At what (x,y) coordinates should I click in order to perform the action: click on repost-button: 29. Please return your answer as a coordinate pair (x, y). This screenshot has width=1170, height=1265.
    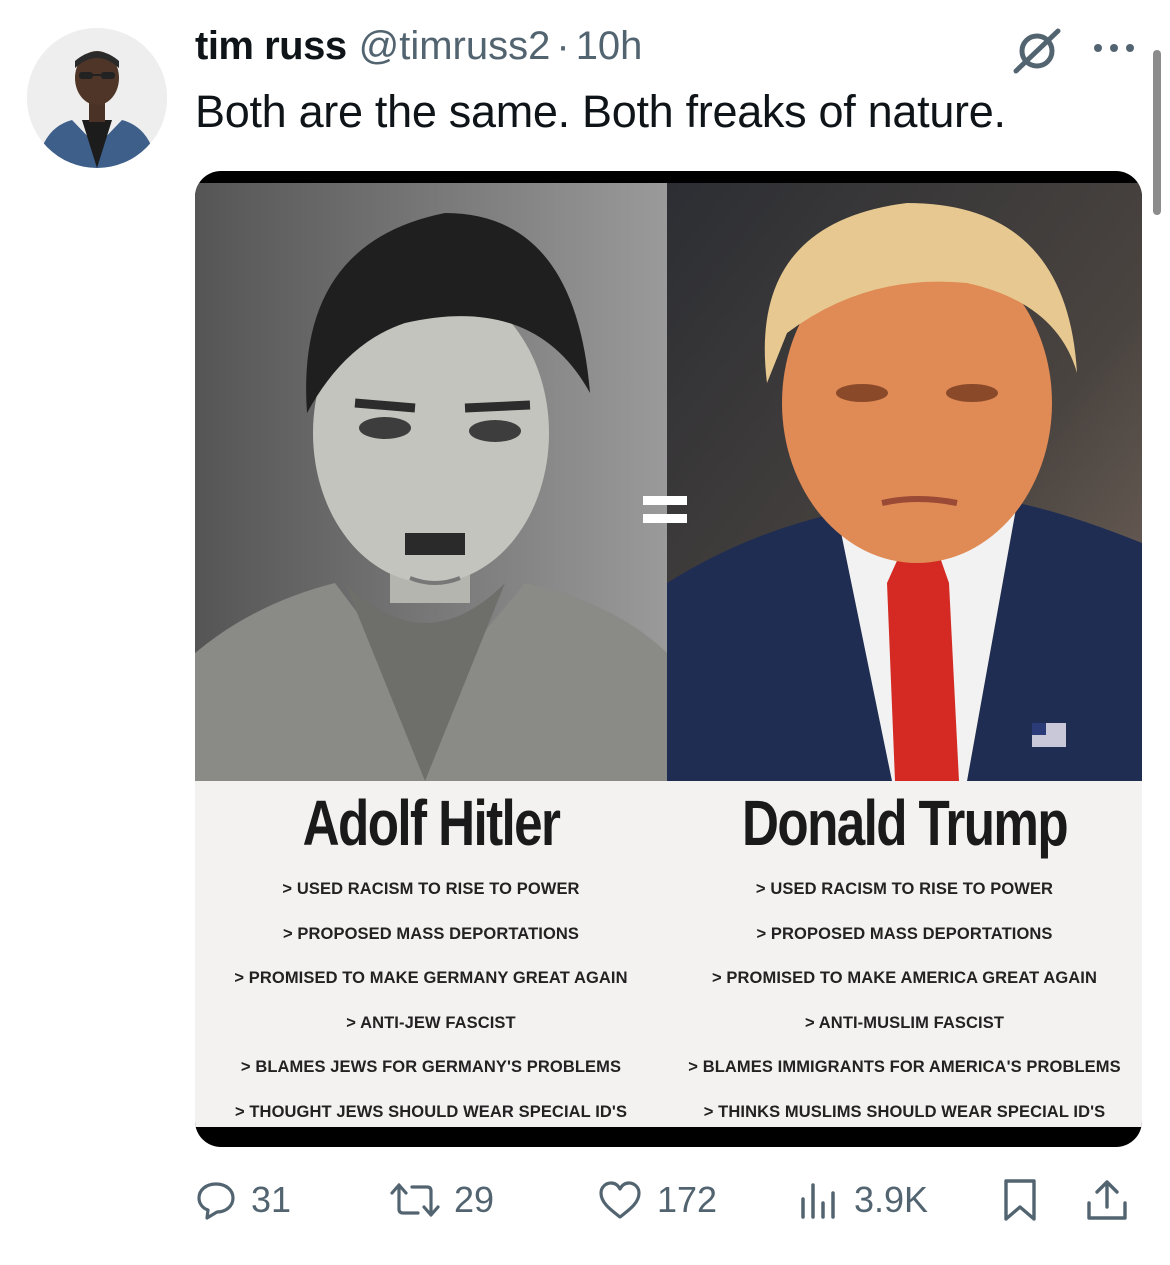
    Looking at the image, I should click on (442, 1200).